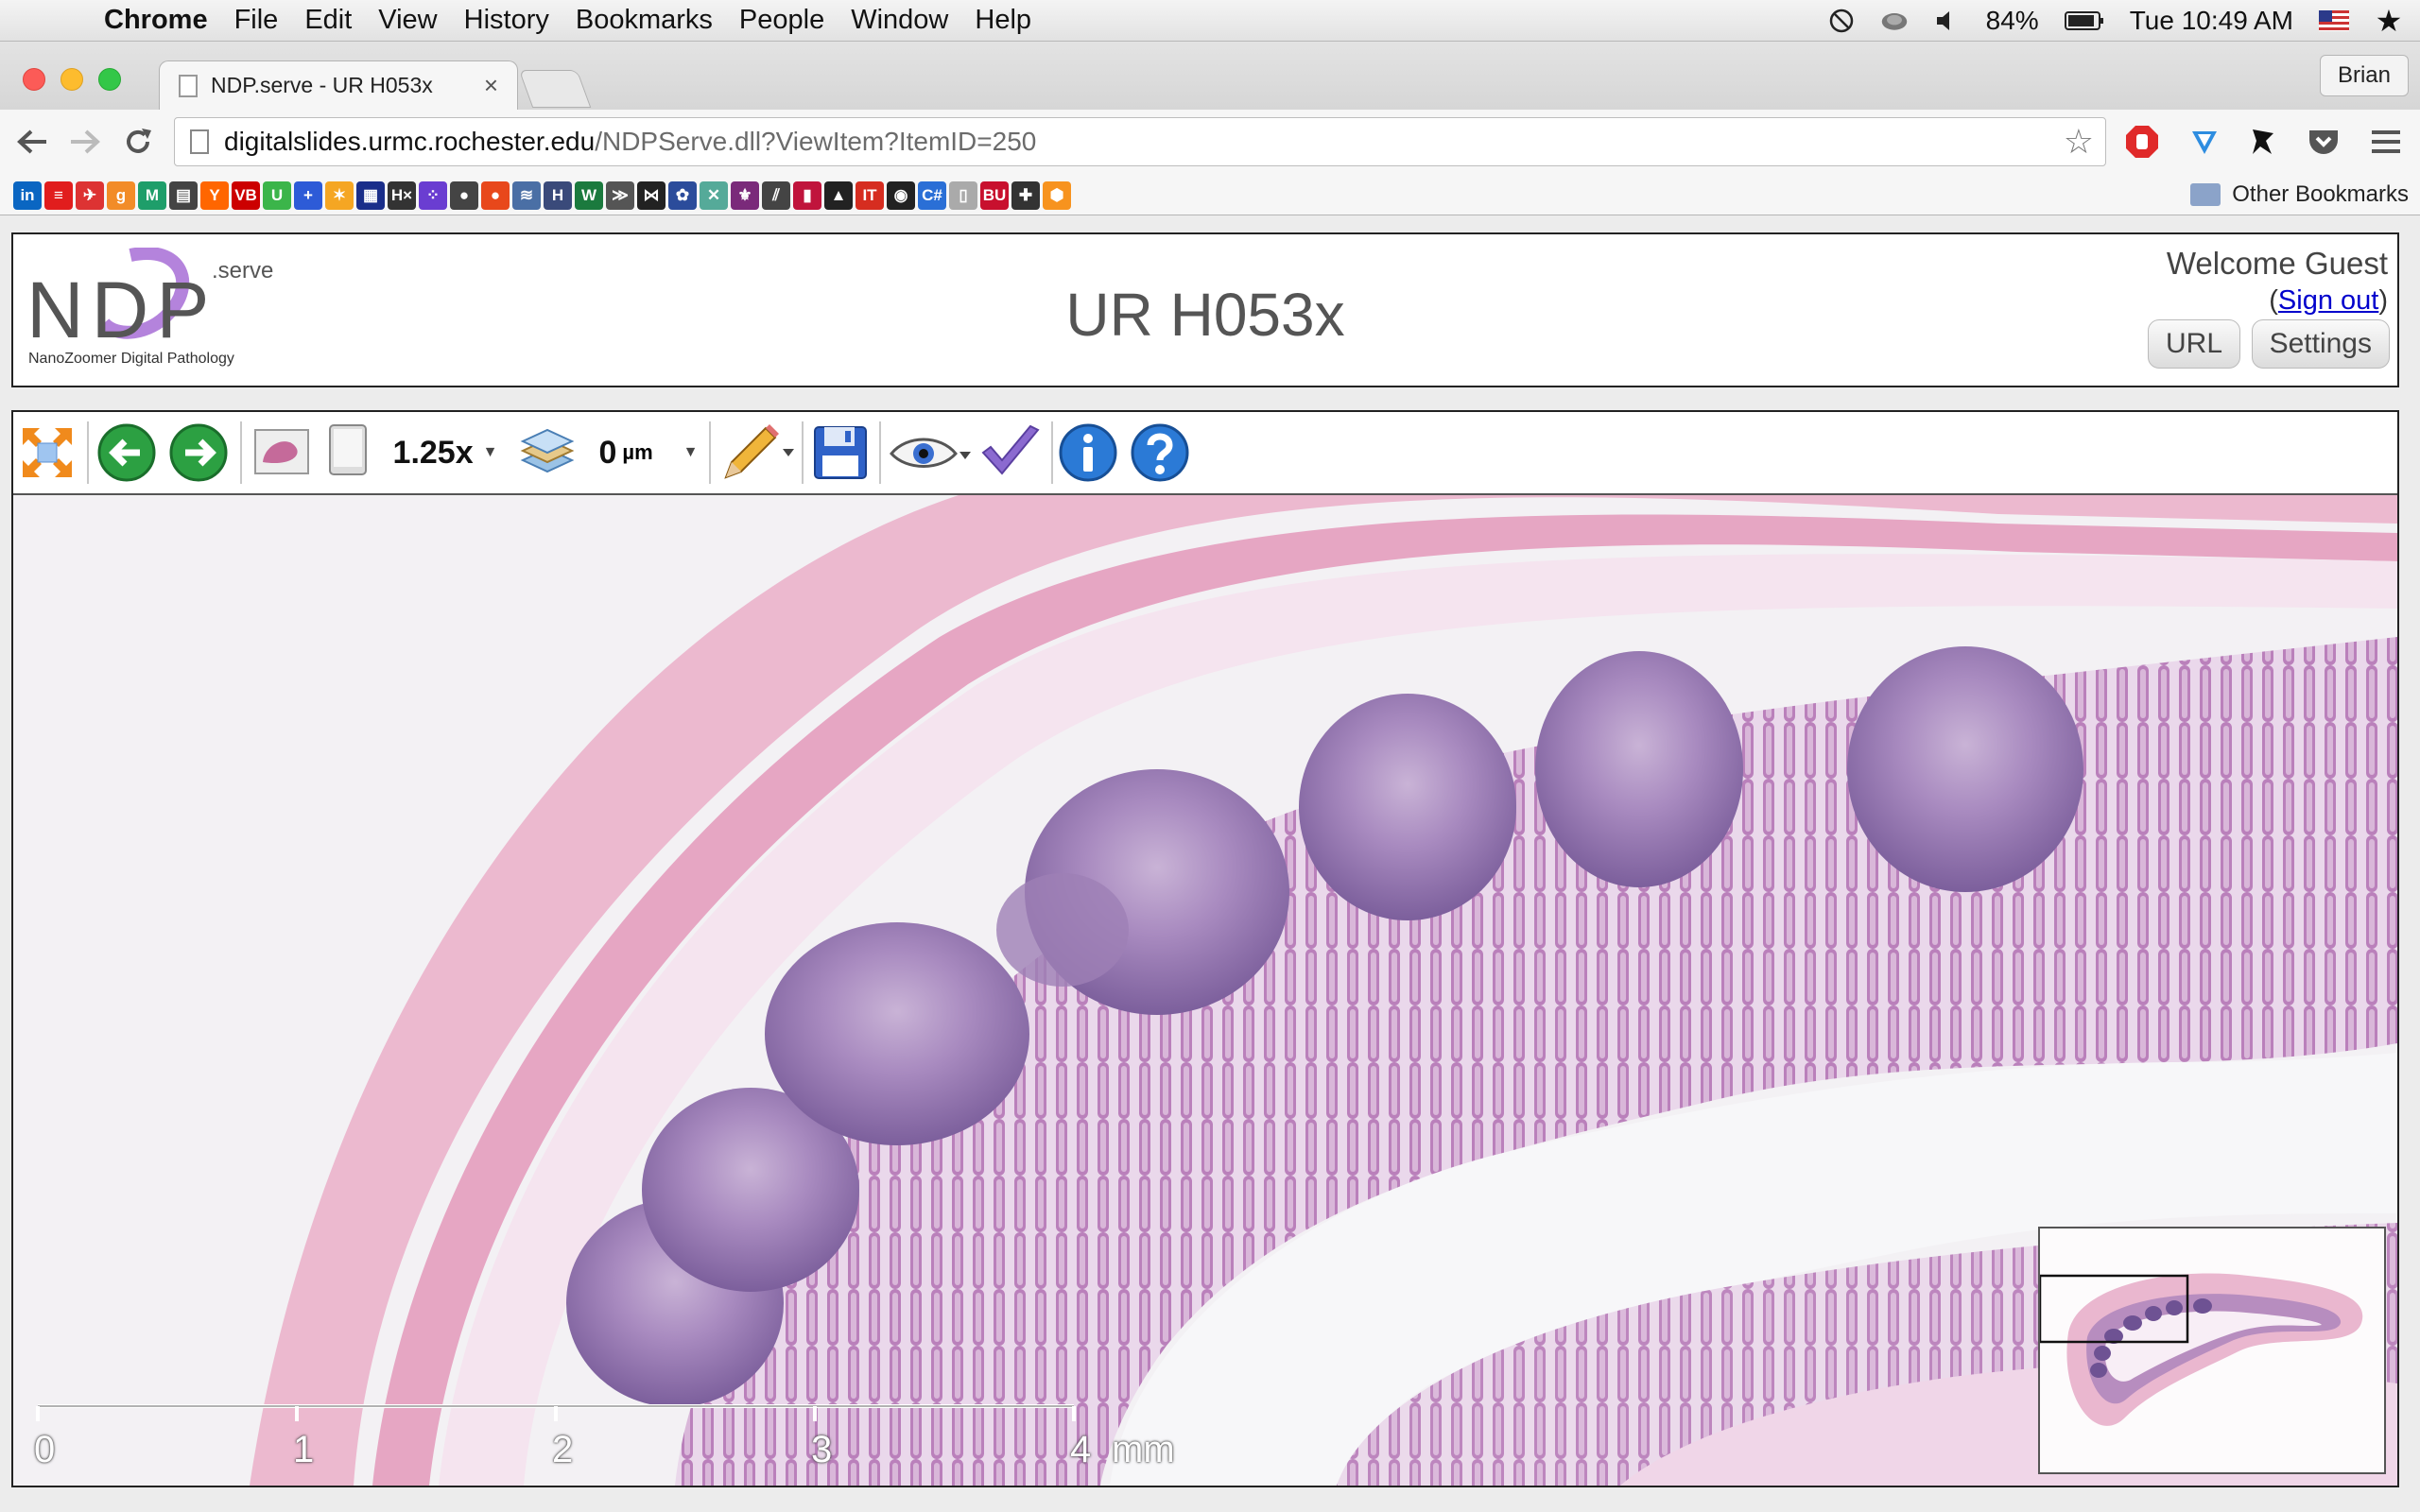 The image size is (2420, 1512). I want to click on other-bookmarks-label: Other Bookmarks, so click(2320, 194).